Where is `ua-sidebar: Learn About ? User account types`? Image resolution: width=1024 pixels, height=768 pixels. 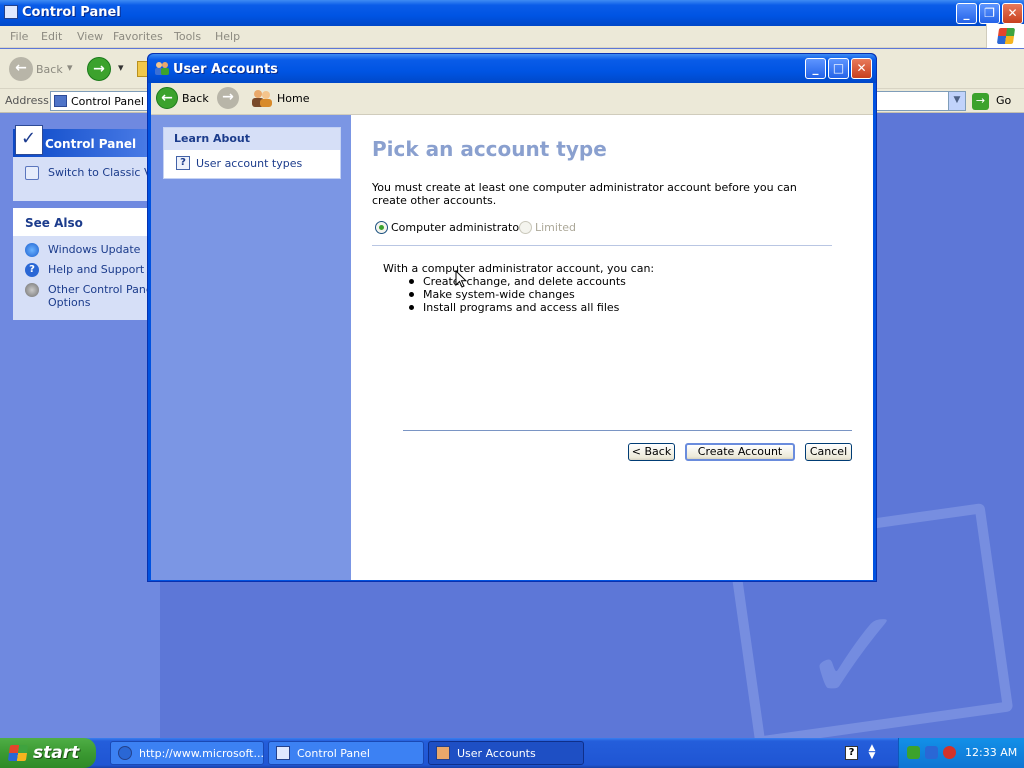 ua-sidebar: Learn About ? User account types is located at coordinates (251, 347).